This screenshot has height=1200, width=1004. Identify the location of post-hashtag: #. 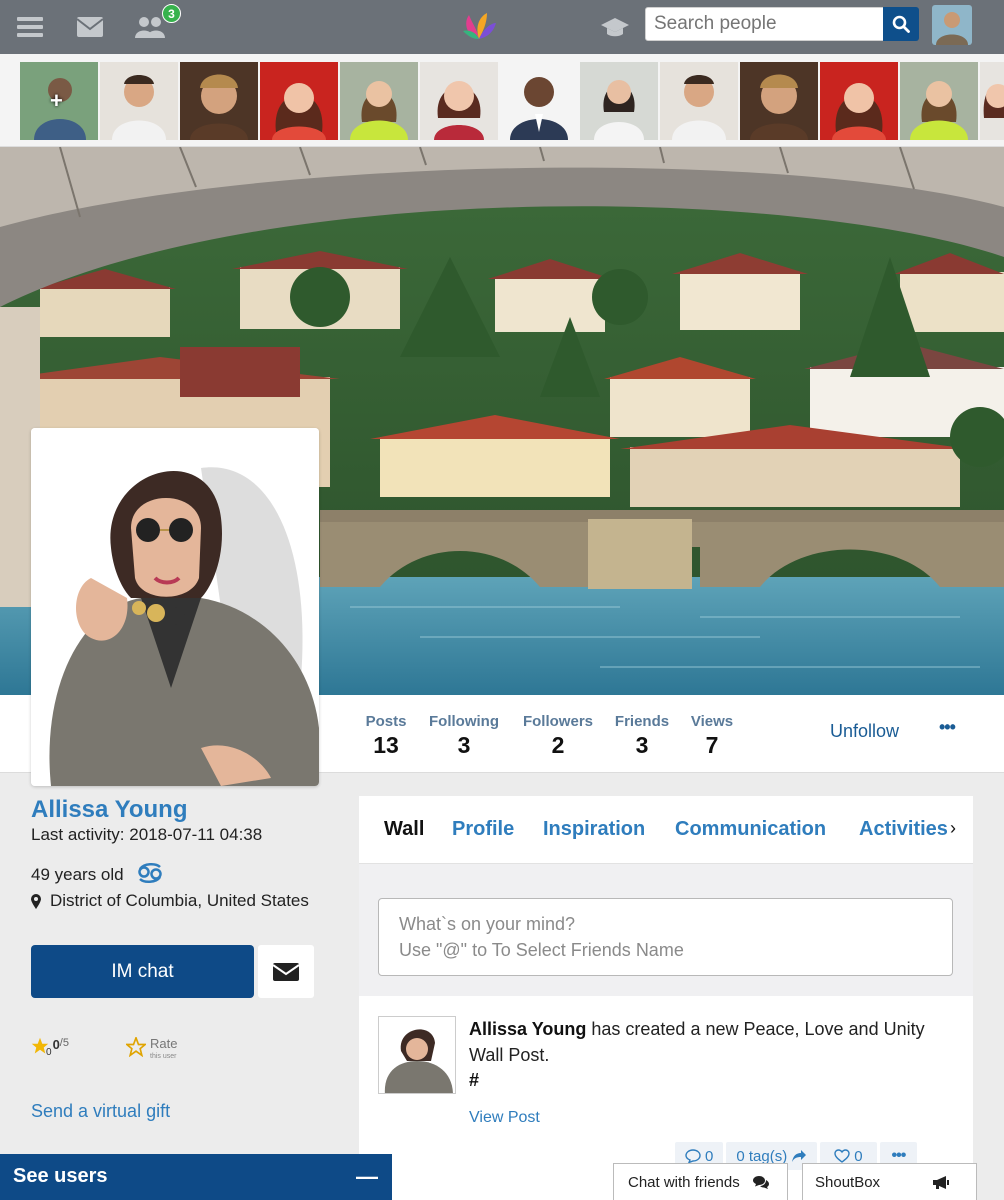
(474, 1080).